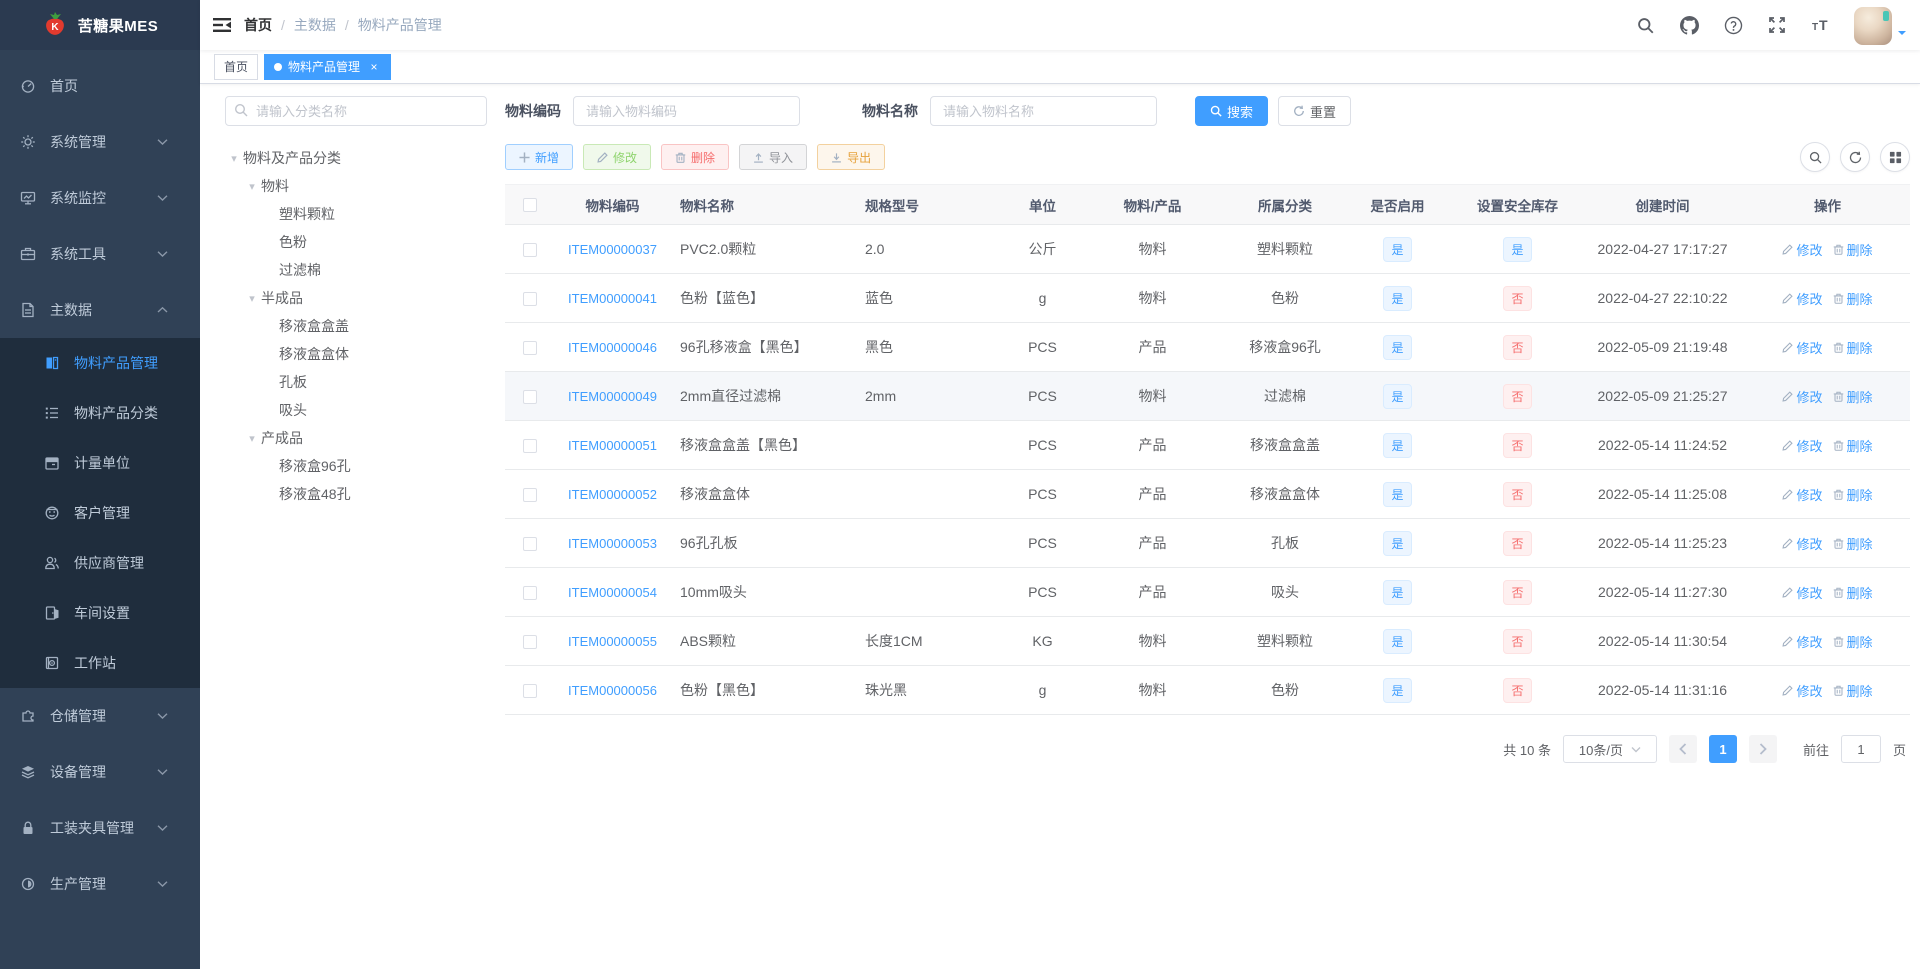 This screenshot has width=1920, height=969. What do you see at coordinates (530, 205) in the screenshot?
I see `select-all-checkbox` at bounding box center [530, 205].